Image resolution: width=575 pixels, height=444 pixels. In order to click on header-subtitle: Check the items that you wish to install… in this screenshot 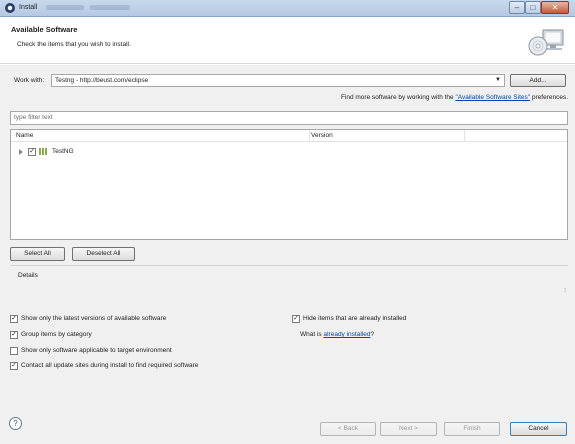, I will do `click(74, 44)`.